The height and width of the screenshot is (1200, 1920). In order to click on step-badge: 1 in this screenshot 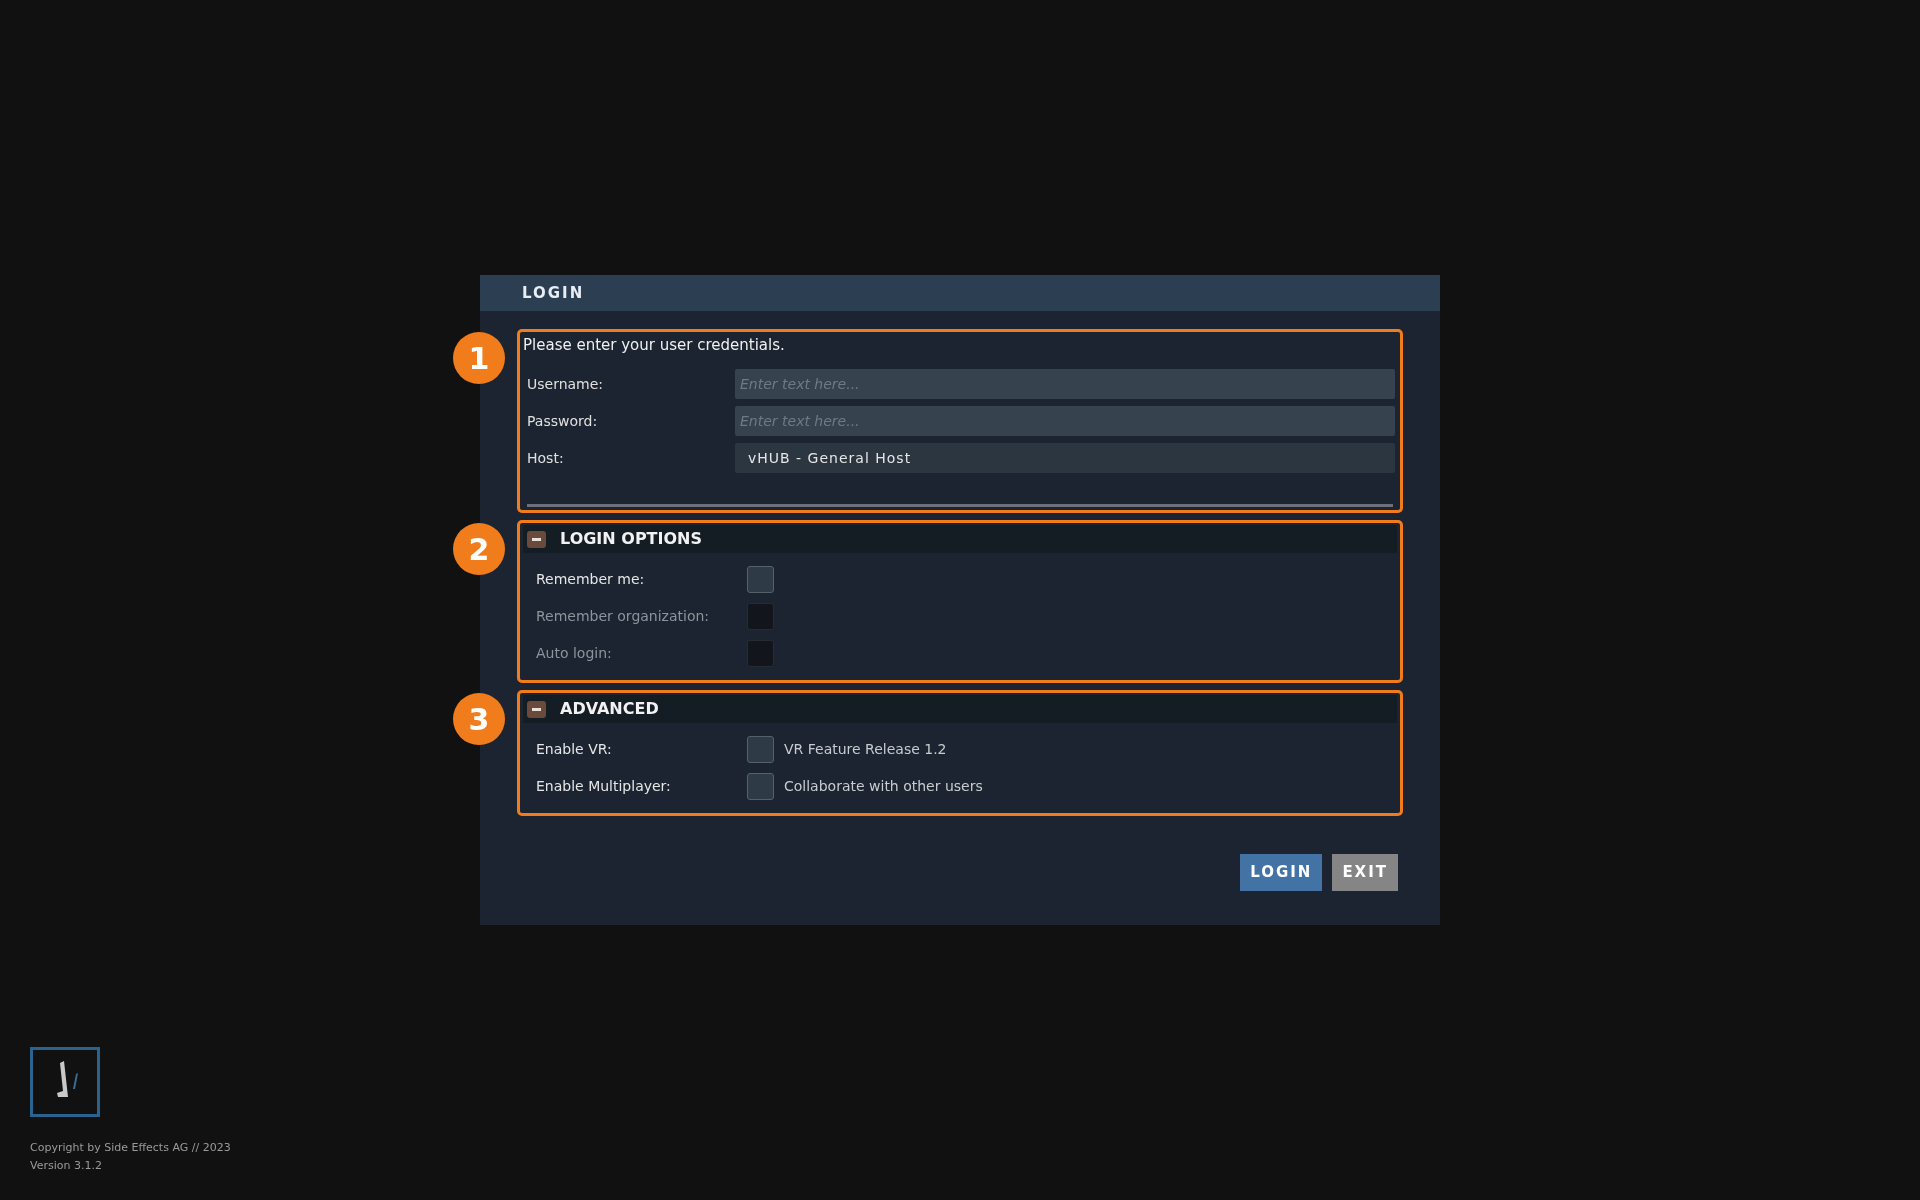, I will do `click(479, 358)`.